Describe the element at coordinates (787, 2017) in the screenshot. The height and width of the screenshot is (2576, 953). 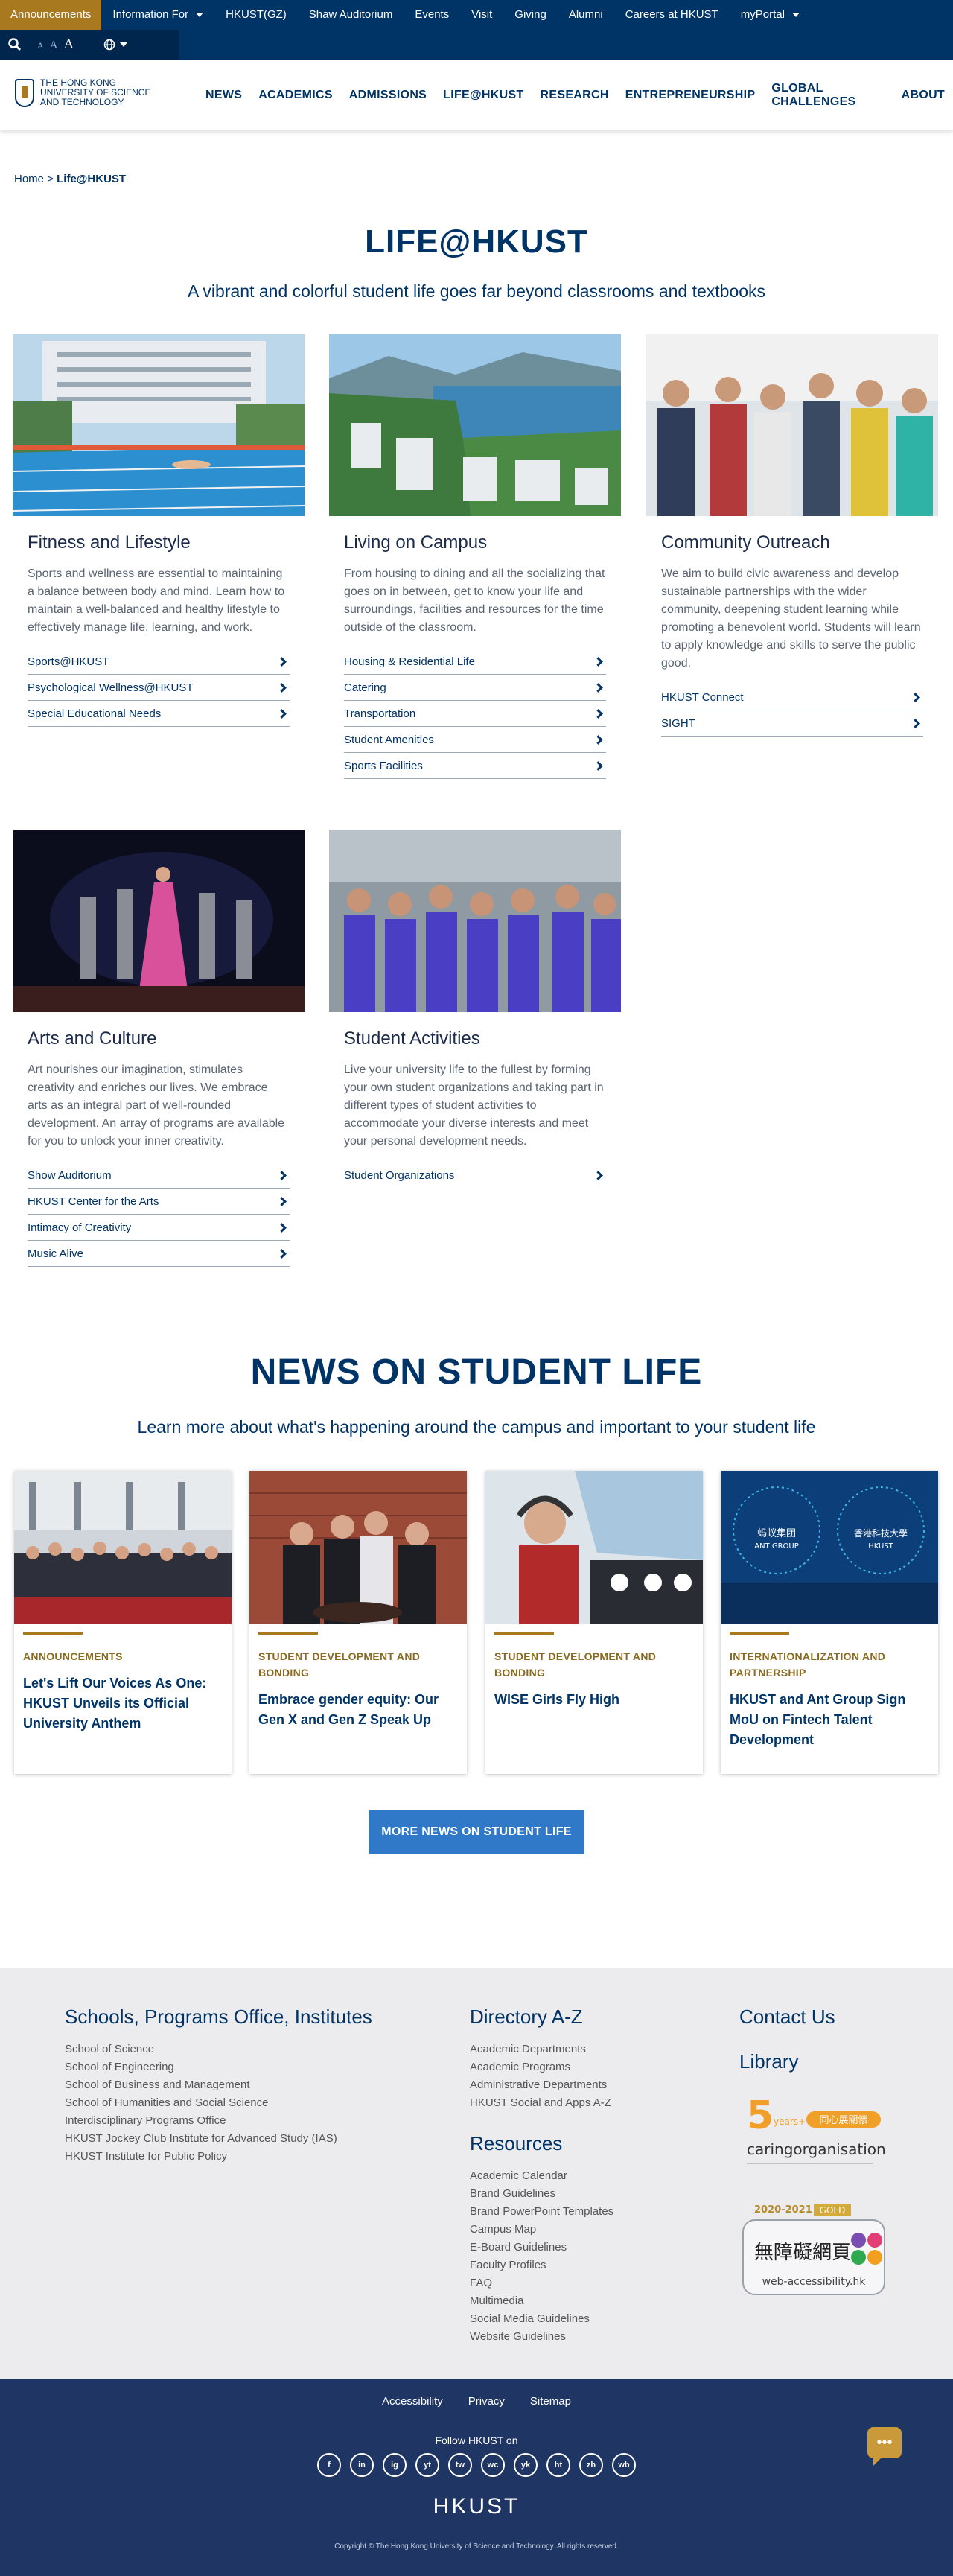
I see `contact-us-link: Contact Us` at that location.